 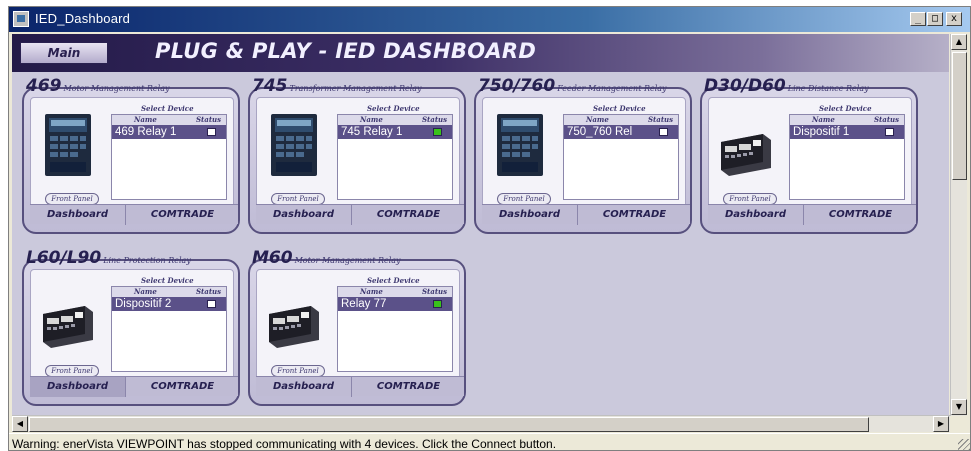 What do you see at coordinates (959, 407) in the screenshot?
I see `scroll-down-icon: ▼` at bounding box center [959, 407].